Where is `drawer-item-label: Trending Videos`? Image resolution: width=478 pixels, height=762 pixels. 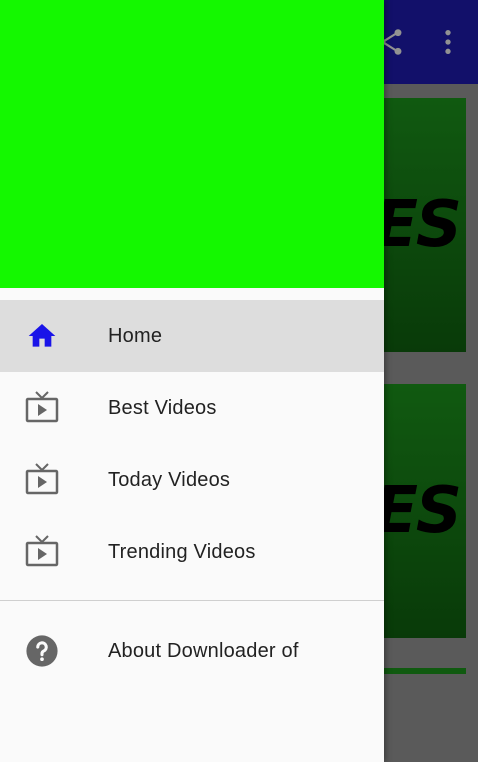
drawer-item-label: Trending Videos is located at coordinates (182, 551).